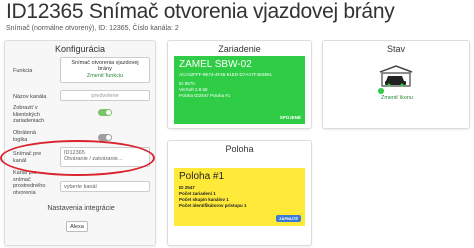 Image resolution: width=474 pixels, height=248 pixels. Describe the element at coordinates (20, 139) in the screenshot. I see `inverted-label-line2: logika` at that location.